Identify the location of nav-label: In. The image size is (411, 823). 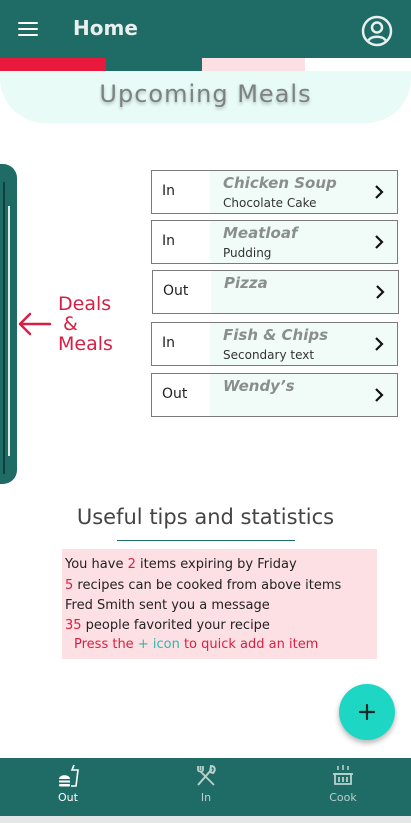
(206, 797).